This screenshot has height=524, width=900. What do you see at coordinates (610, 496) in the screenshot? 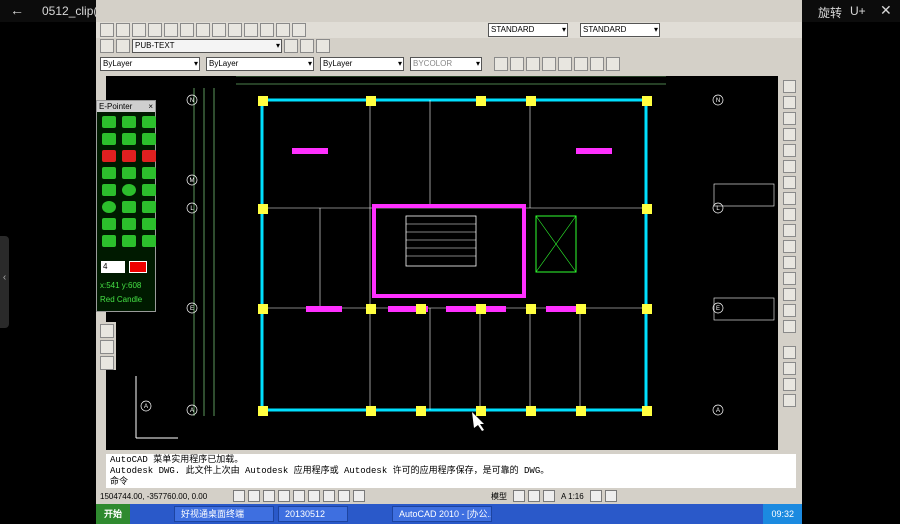
I see `settings-icon` at bounding box center [610, 496].